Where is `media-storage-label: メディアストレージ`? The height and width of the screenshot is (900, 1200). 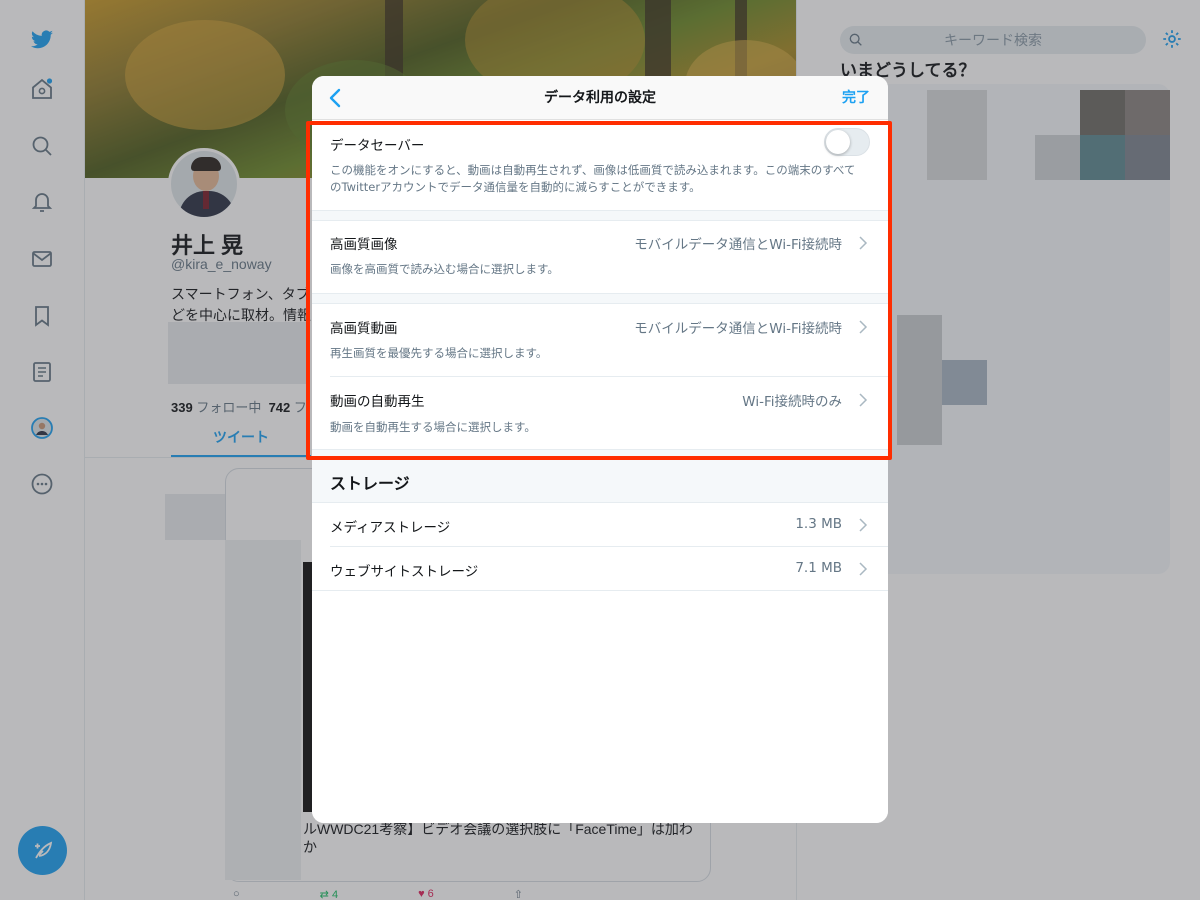 media-storage-label: メディアストレージ is located at coordinates (390, 528).